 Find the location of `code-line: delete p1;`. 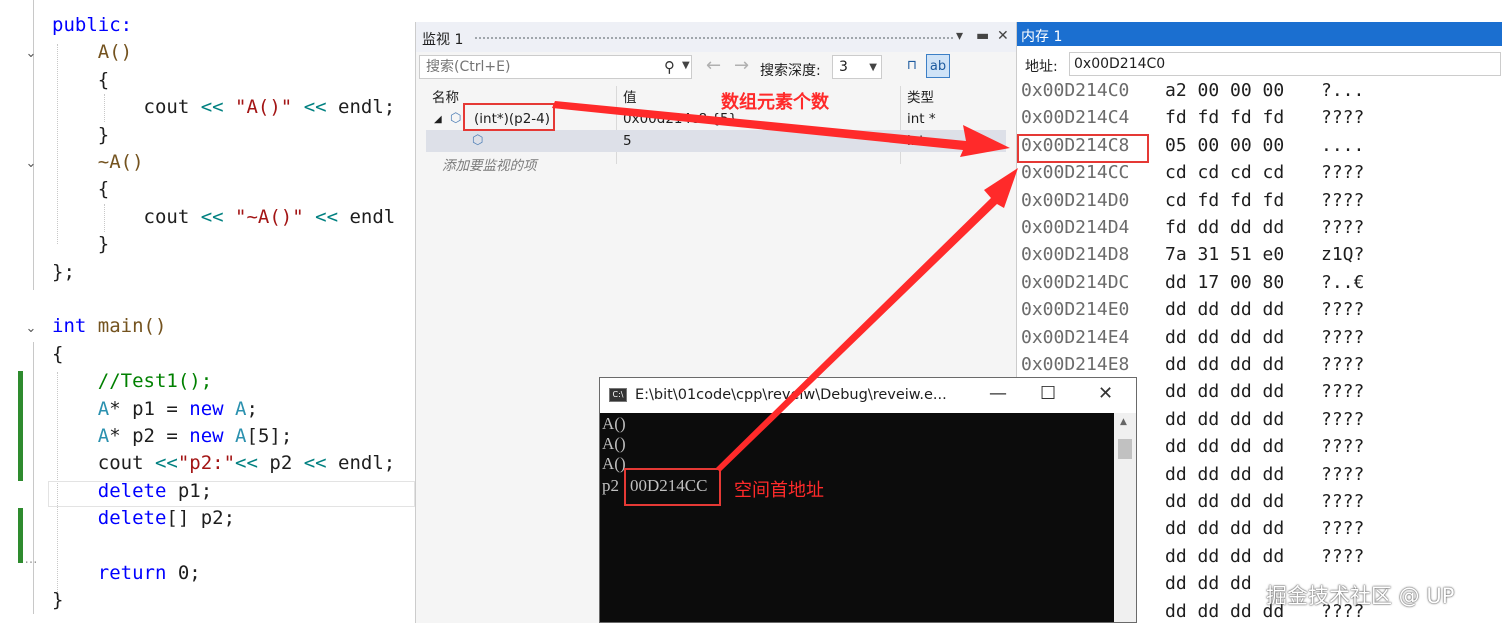

code-line: delete p1; is located at coordinates (132, 491).